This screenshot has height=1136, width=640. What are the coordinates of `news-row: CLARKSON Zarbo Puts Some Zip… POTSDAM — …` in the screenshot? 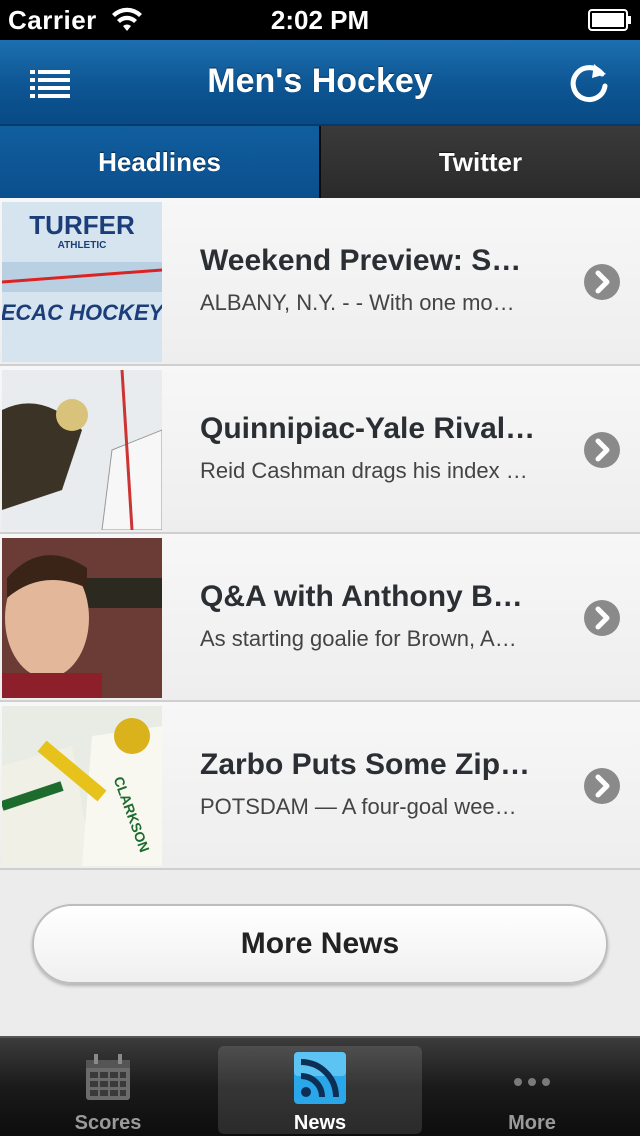 It's located at (320, 786).